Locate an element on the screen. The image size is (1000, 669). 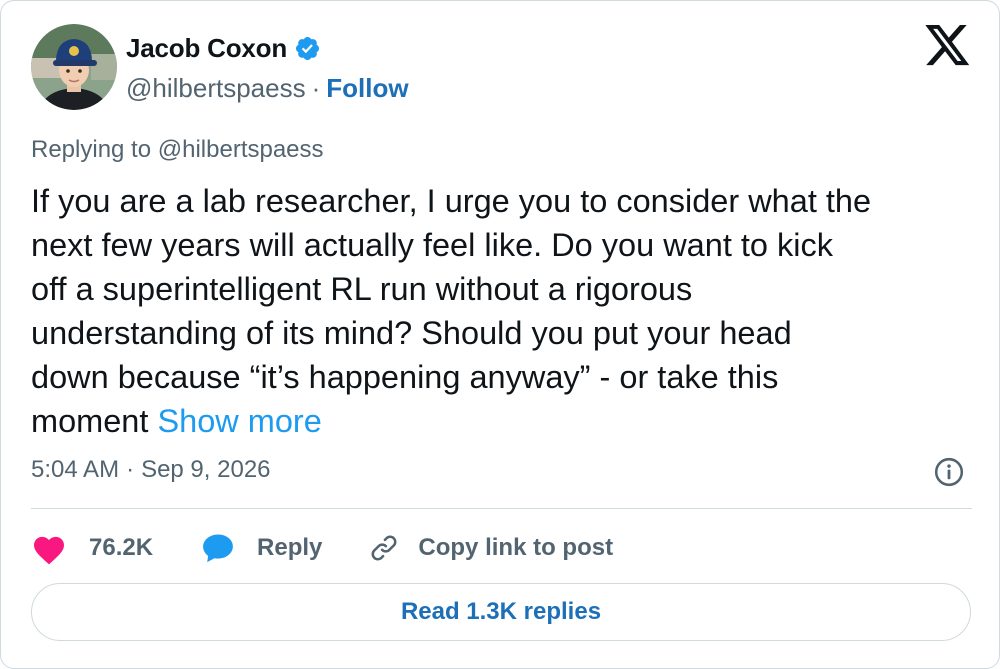
x-logo-icon is located at coordinates (948, 46).